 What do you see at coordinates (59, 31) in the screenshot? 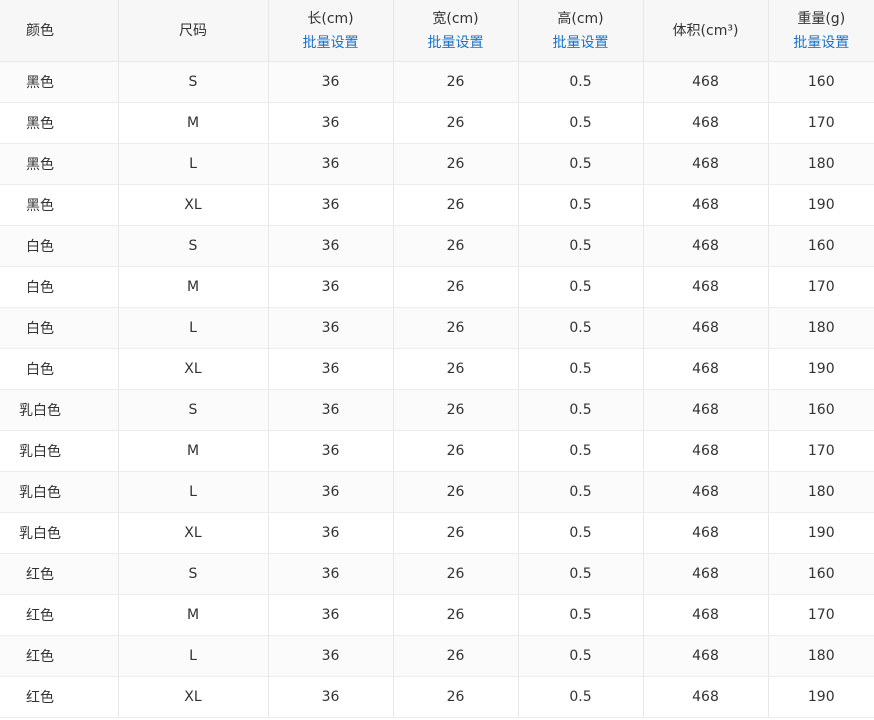
I see `column-header-color: 颜色` at bounding box center [59, 31].